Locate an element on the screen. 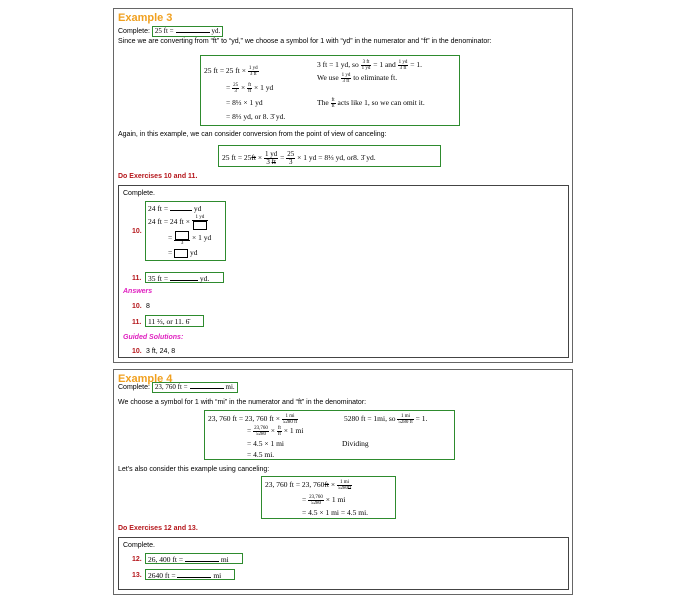 The width and height of the screenshot is (700, 600). work-line-1: 25 ft = 25 ft × 1 yd 3 ft is located at coordinates (231, 71).